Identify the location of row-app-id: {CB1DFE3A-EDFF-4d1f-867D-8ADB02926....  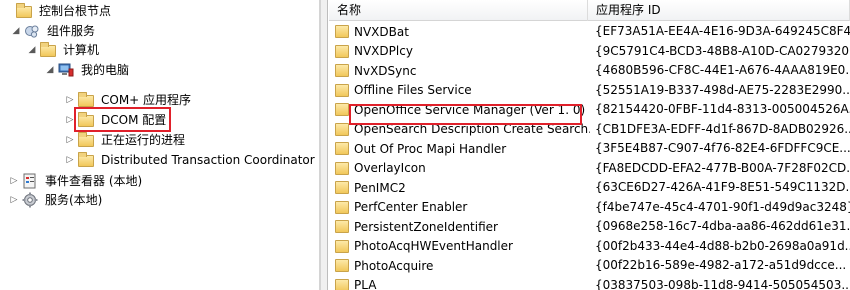
(722, 128).